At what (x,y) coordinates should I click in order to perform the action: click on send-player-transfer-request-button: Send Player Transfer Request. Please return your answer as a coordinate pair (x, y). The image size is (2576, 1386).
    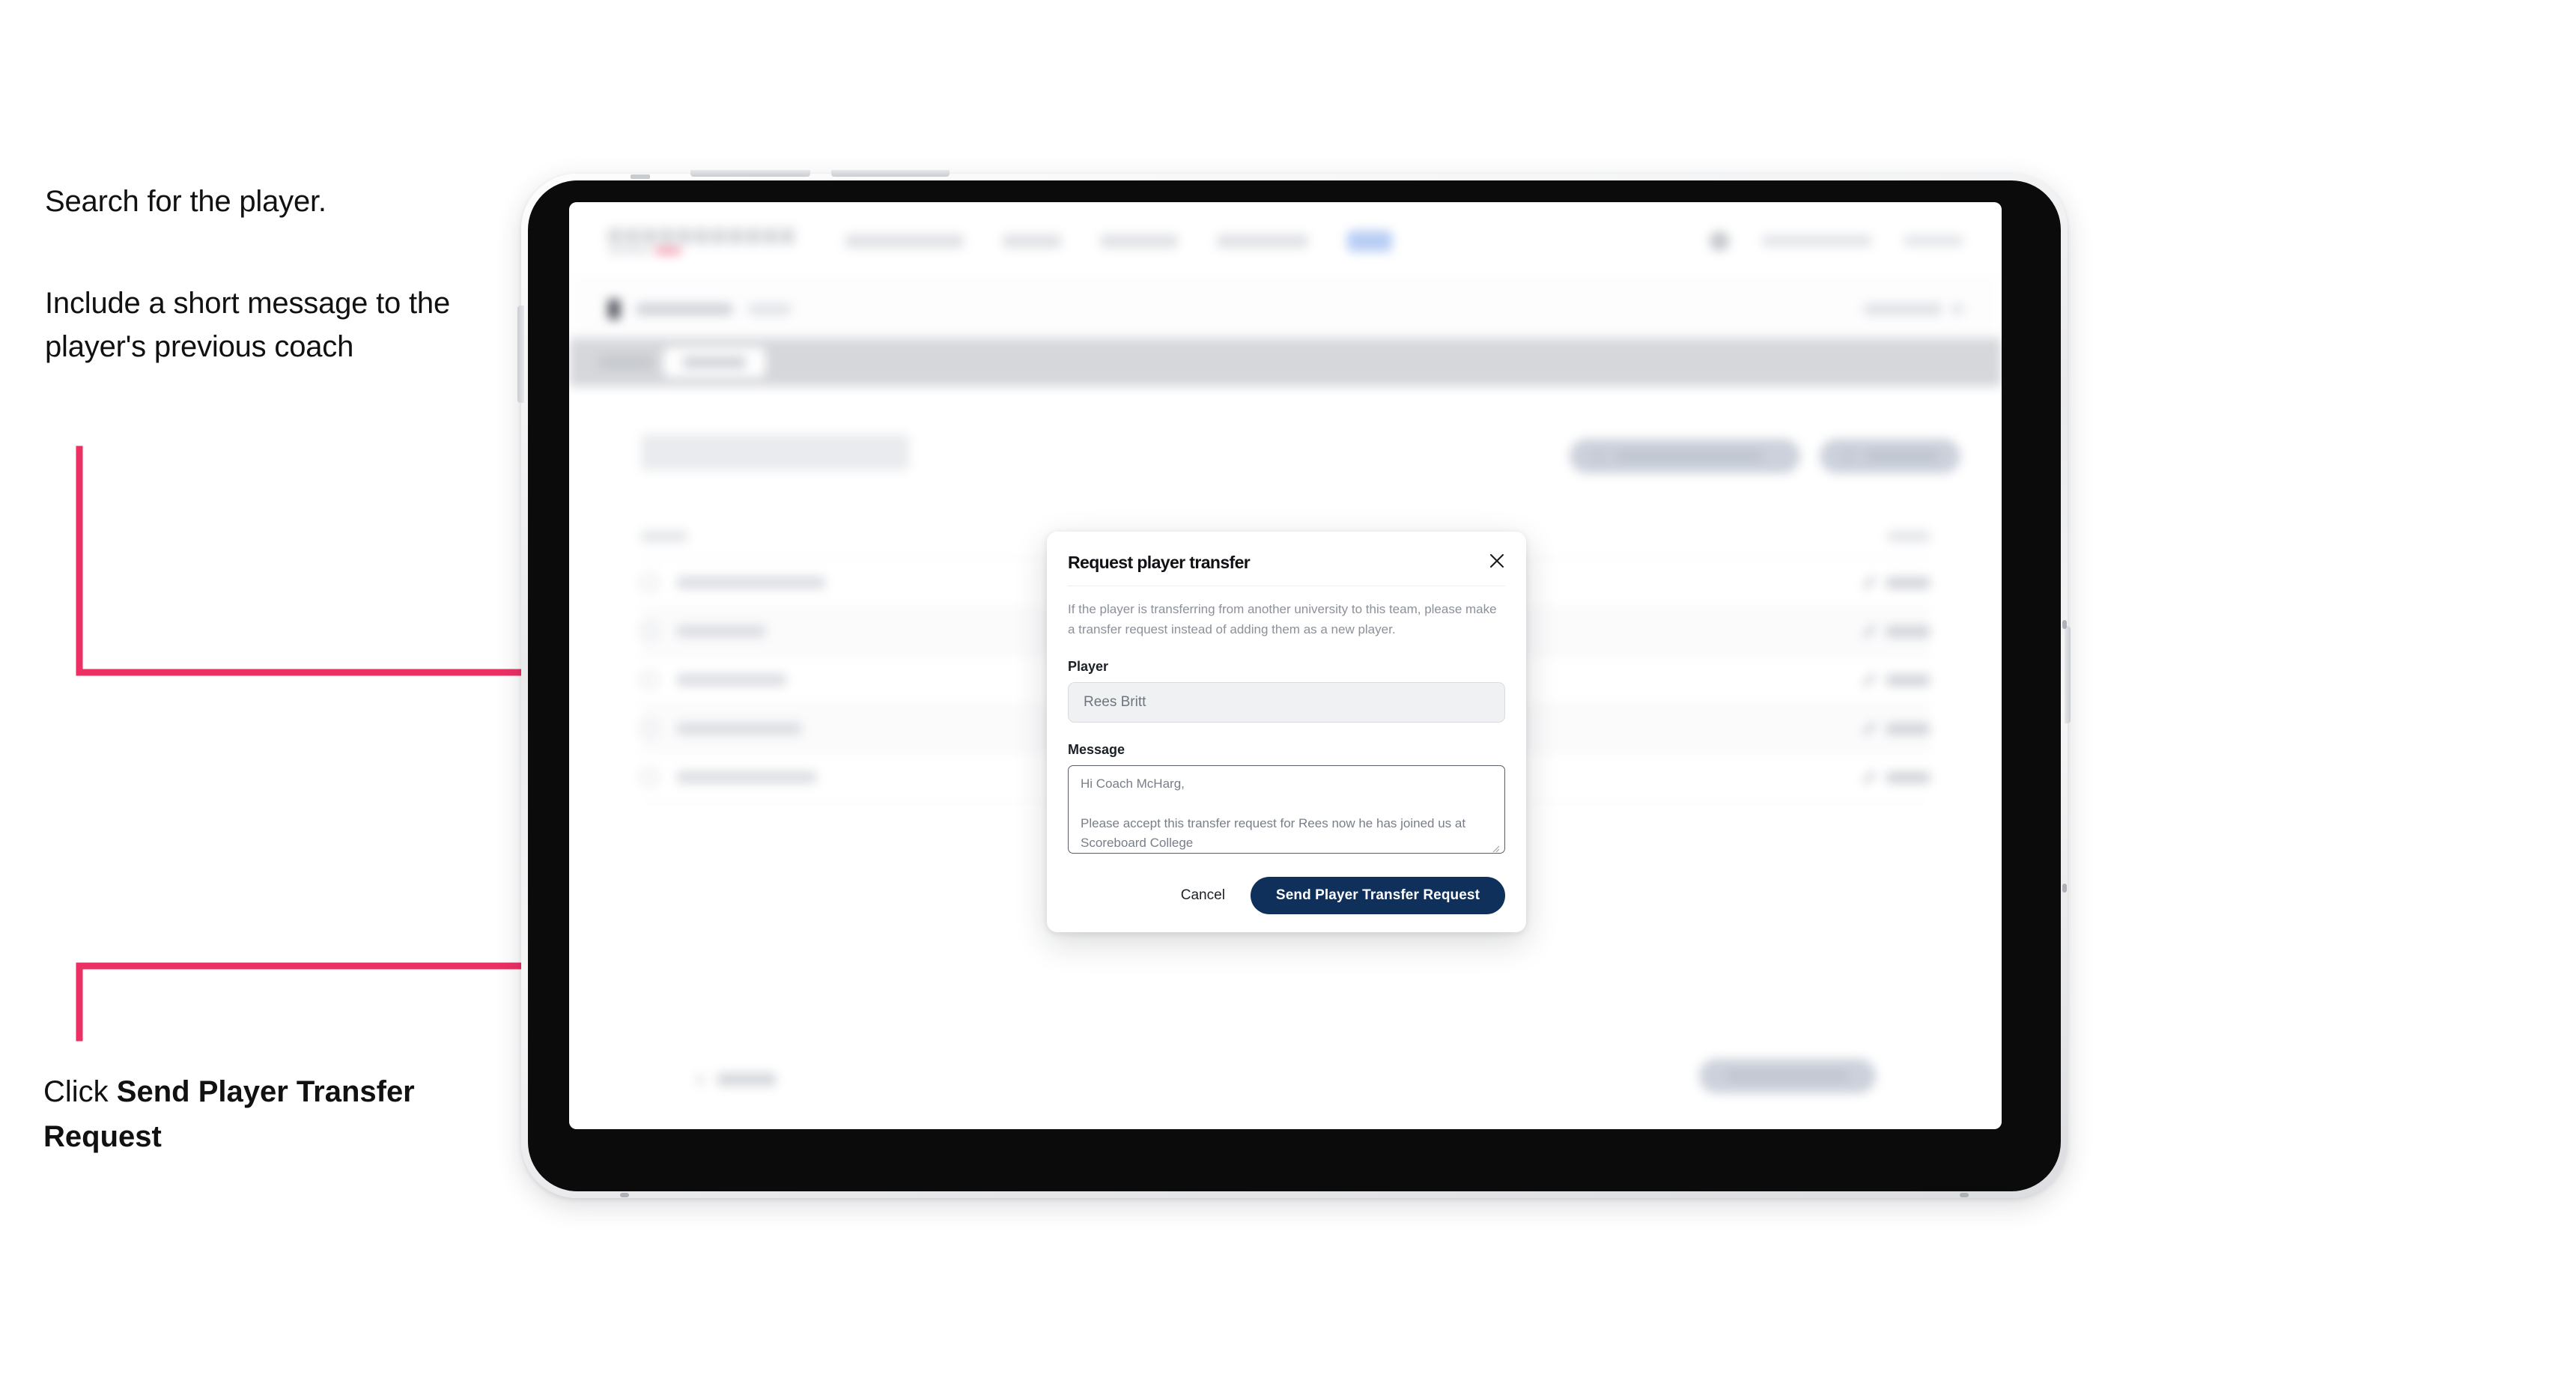
    Looking at the image, I should click on (1377, 896).